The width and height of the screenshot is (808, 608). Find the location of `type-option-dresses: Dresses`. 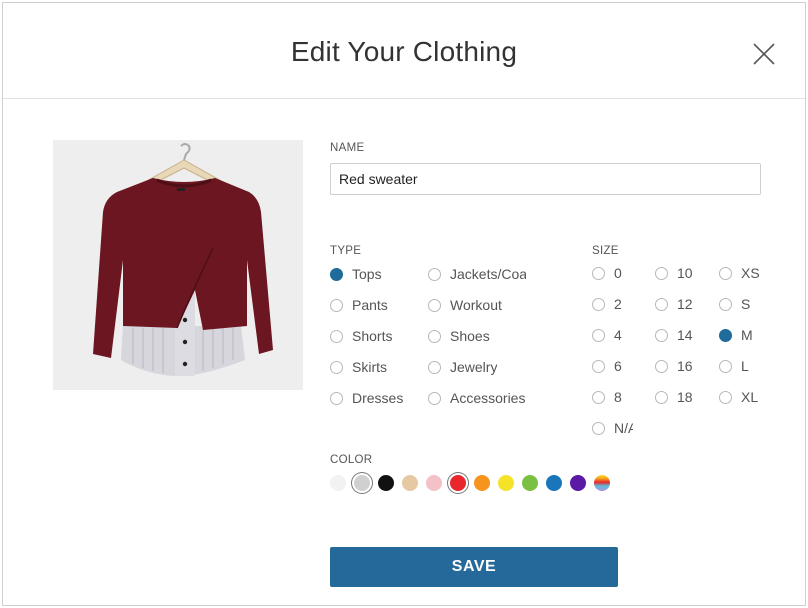

type-option-dresses: Dresses is located at coordinates (366, 398).